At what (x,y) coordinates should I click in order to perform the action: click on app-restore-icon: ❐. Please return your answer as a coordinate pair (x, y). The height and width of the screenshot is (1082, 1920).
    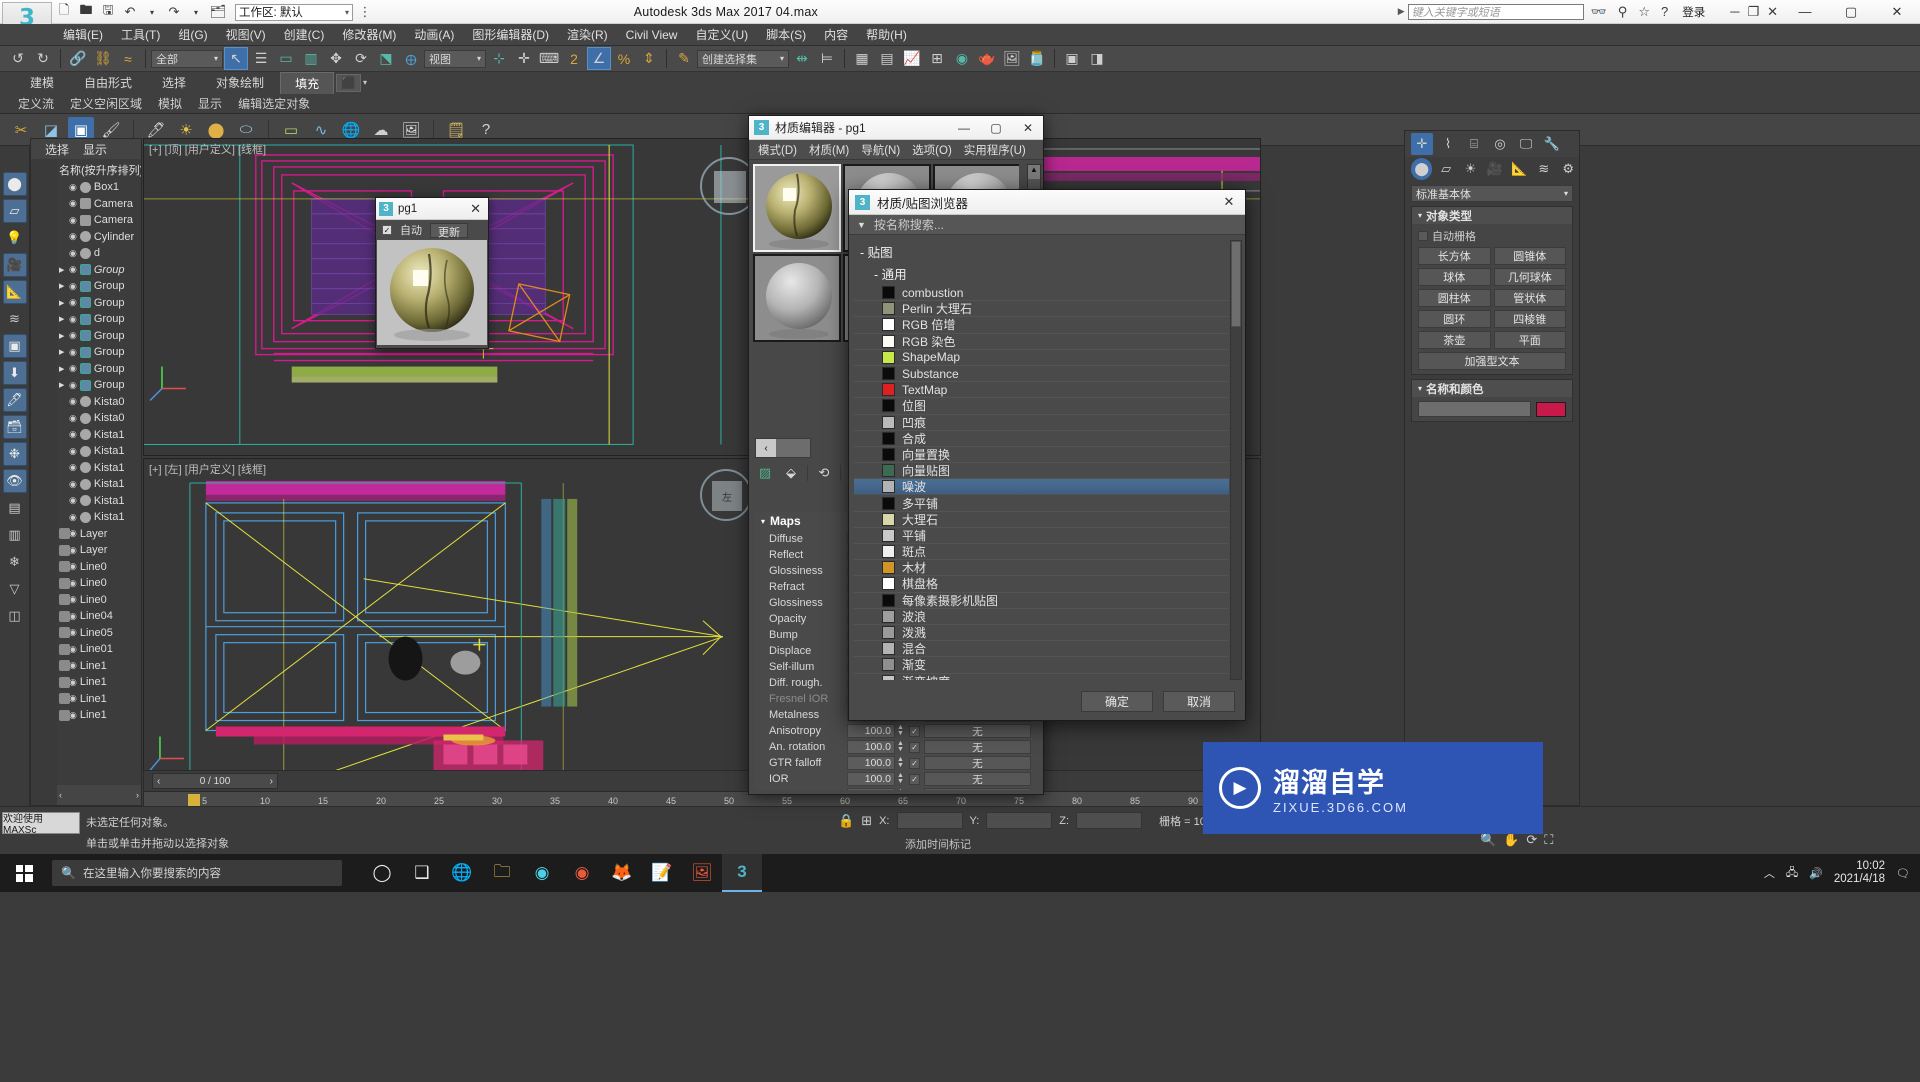
    Looking at the image, I should click on (1753, 12).